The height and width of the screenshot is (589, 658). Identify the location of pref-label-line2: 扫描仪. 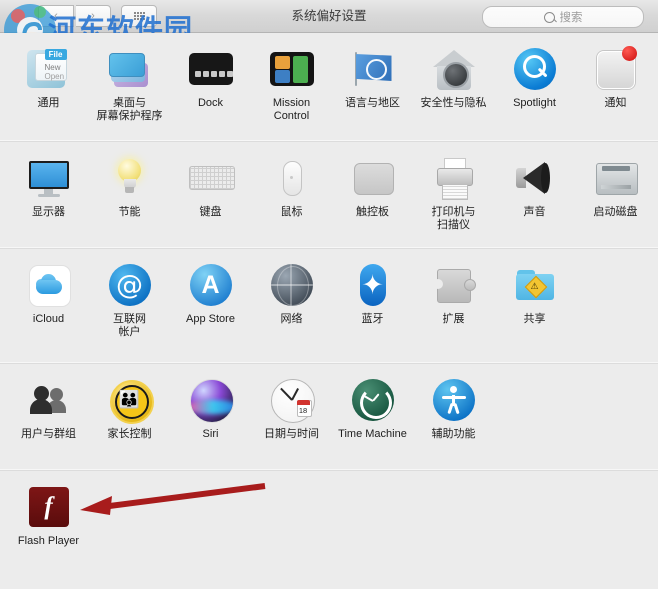
(453, 225).